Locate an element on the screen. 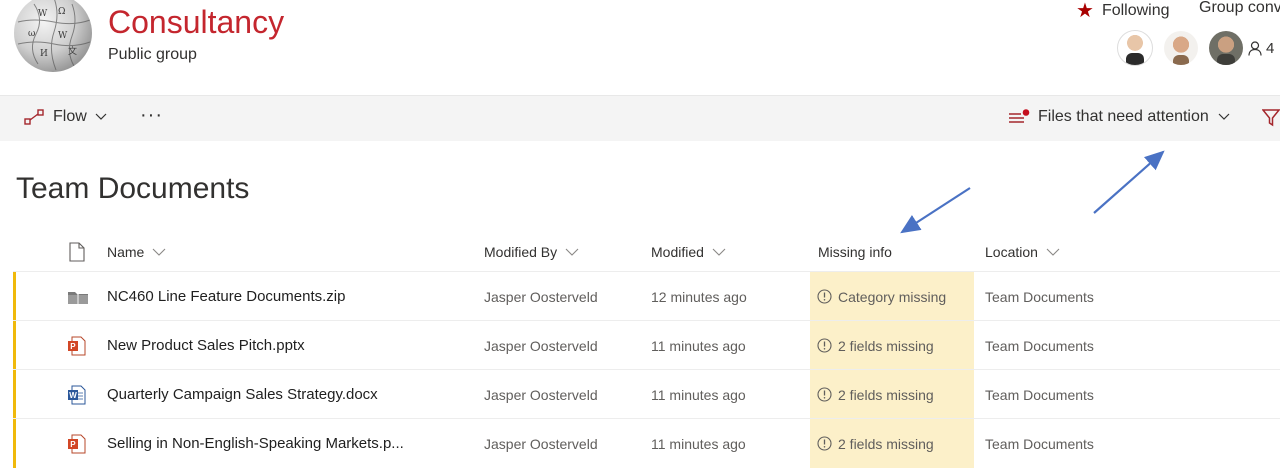 This screenshot has width=1280, height=475. member-count-label: 4 is located at coordinates (1270, 48).